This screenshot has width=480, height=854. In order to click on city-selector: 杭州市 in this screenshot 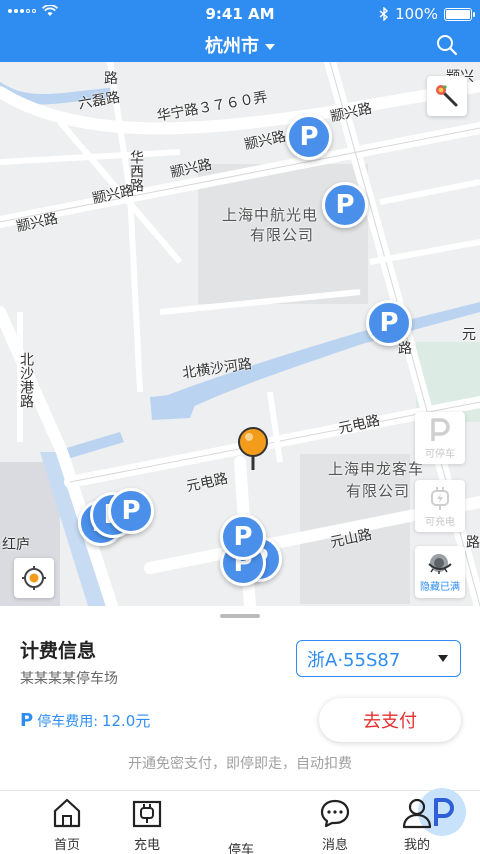, I will do `click(240, 45)`.